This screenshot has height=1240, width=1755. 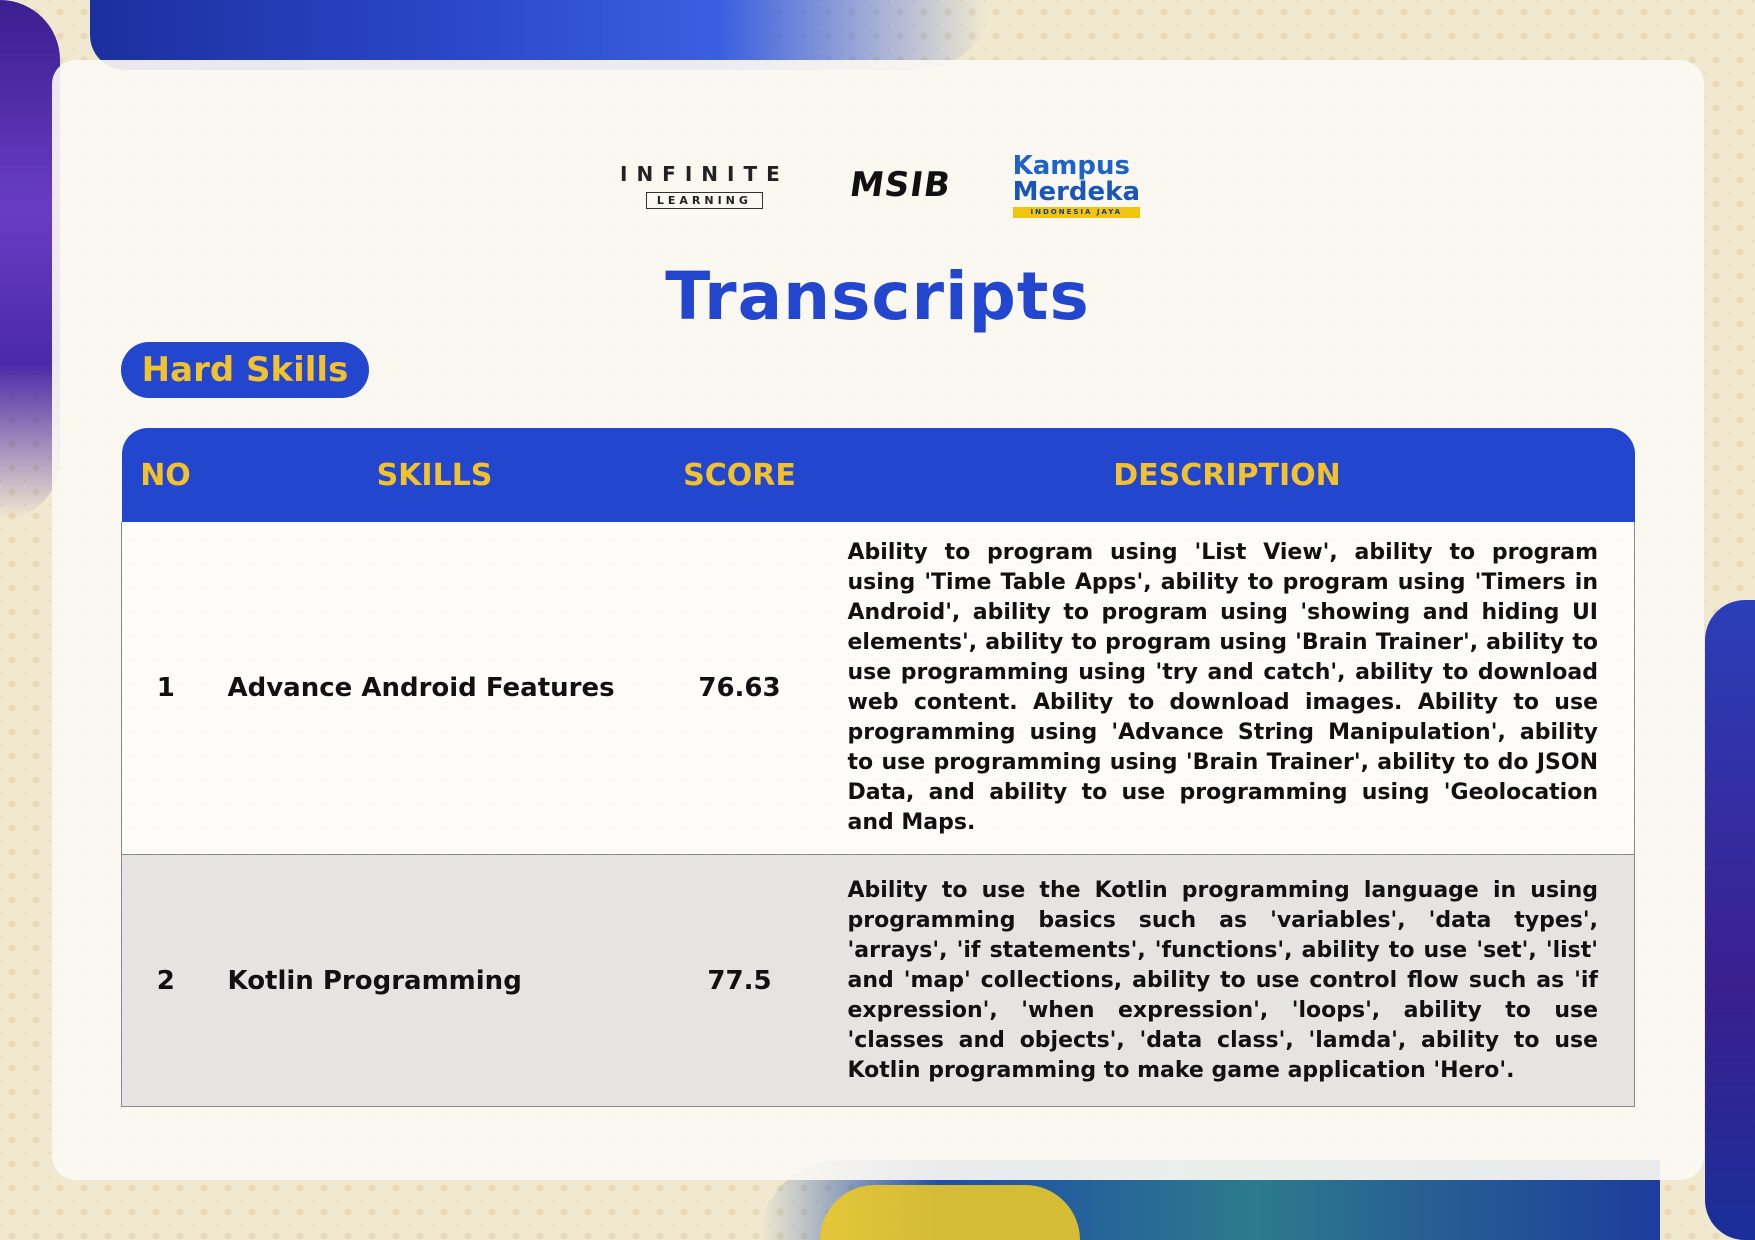 I want to click on batik-ornament-right, so click(x=1730, y=920).